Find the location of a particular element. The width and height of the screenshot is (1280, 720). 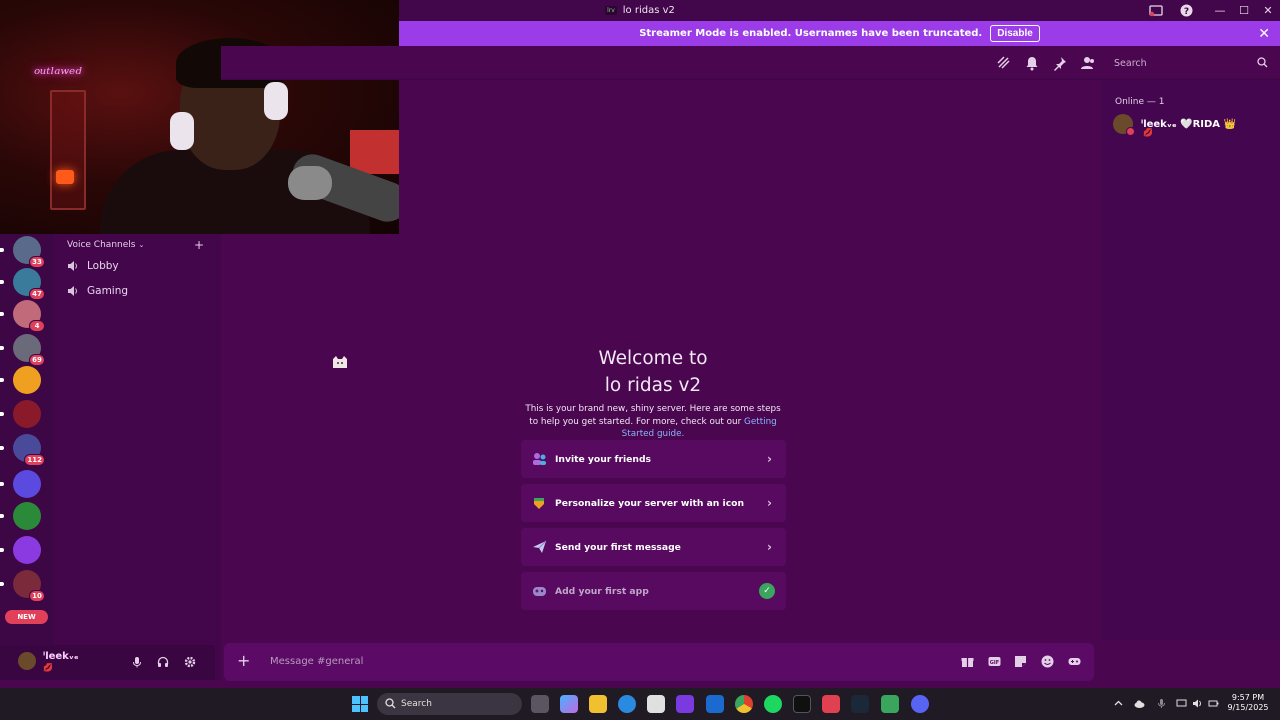

welcome-title: Welcome to lo ridas v2 is located at coordinates (653, 372).